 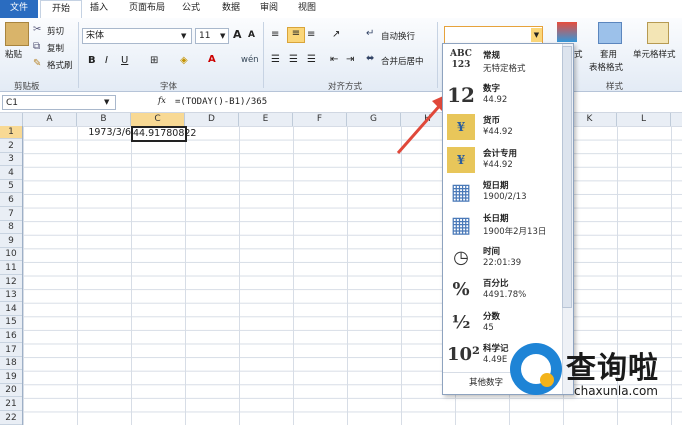 What do you see at coordinates (612, 368) in the screenshot?
I see `watermark-text: 查询啦` at bounding box center [612, 368].